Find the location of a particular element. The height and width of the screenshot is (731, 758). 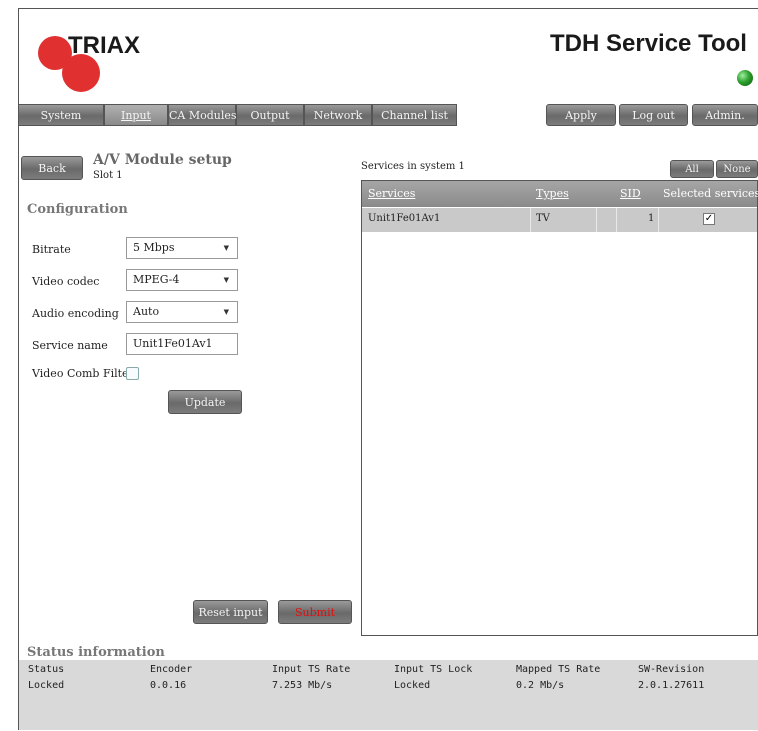

video-comb-filter-checkbox is located at coordinates (132, 373).